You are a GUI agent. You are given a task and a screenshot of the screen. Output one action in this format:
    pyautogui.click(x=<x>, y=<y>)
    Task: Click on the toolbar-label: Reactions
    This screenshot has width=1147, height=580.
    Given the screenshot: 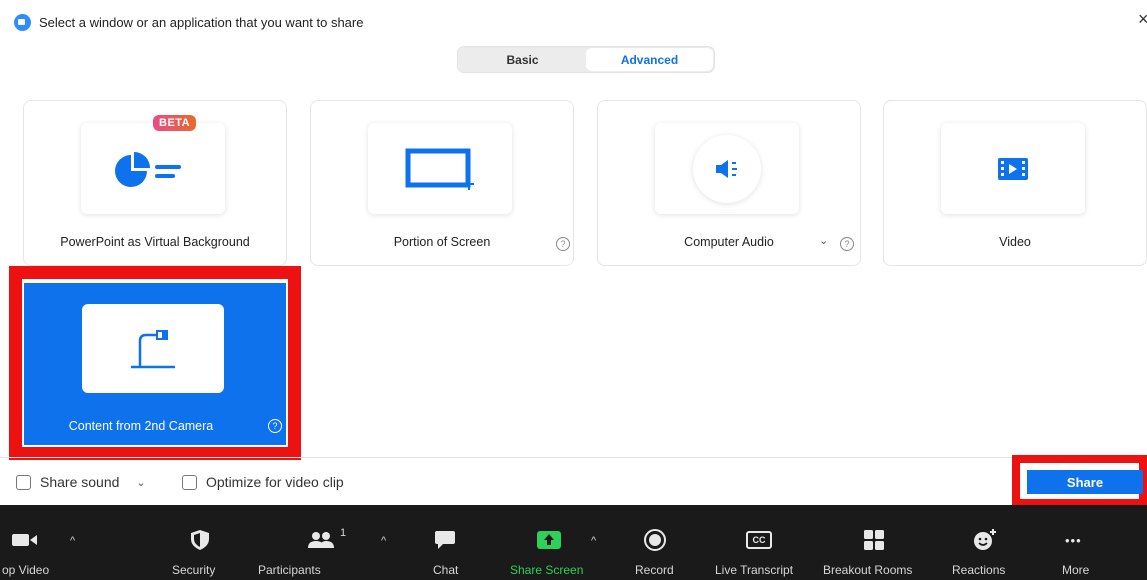 What is the action you would take?
    pyautogui.click(x=979, y=570)
    